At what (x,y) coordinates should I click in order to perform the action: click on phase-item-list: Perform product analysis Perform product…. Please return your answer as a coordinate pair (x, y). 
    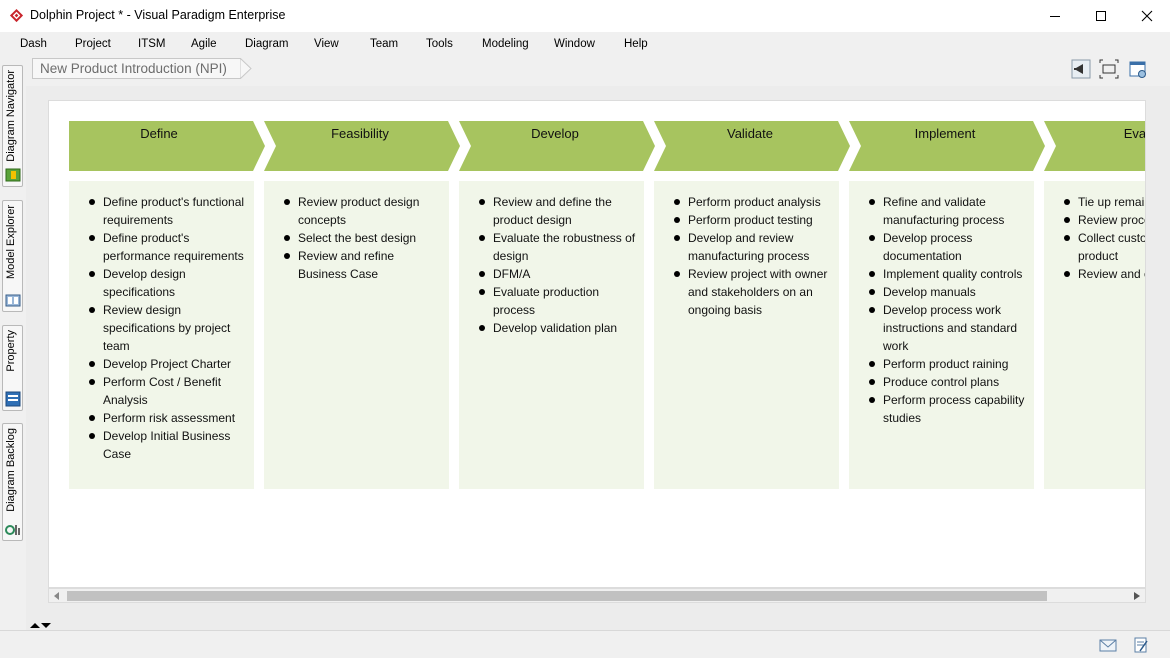
    Looking at the image, I should click on (746, 250).